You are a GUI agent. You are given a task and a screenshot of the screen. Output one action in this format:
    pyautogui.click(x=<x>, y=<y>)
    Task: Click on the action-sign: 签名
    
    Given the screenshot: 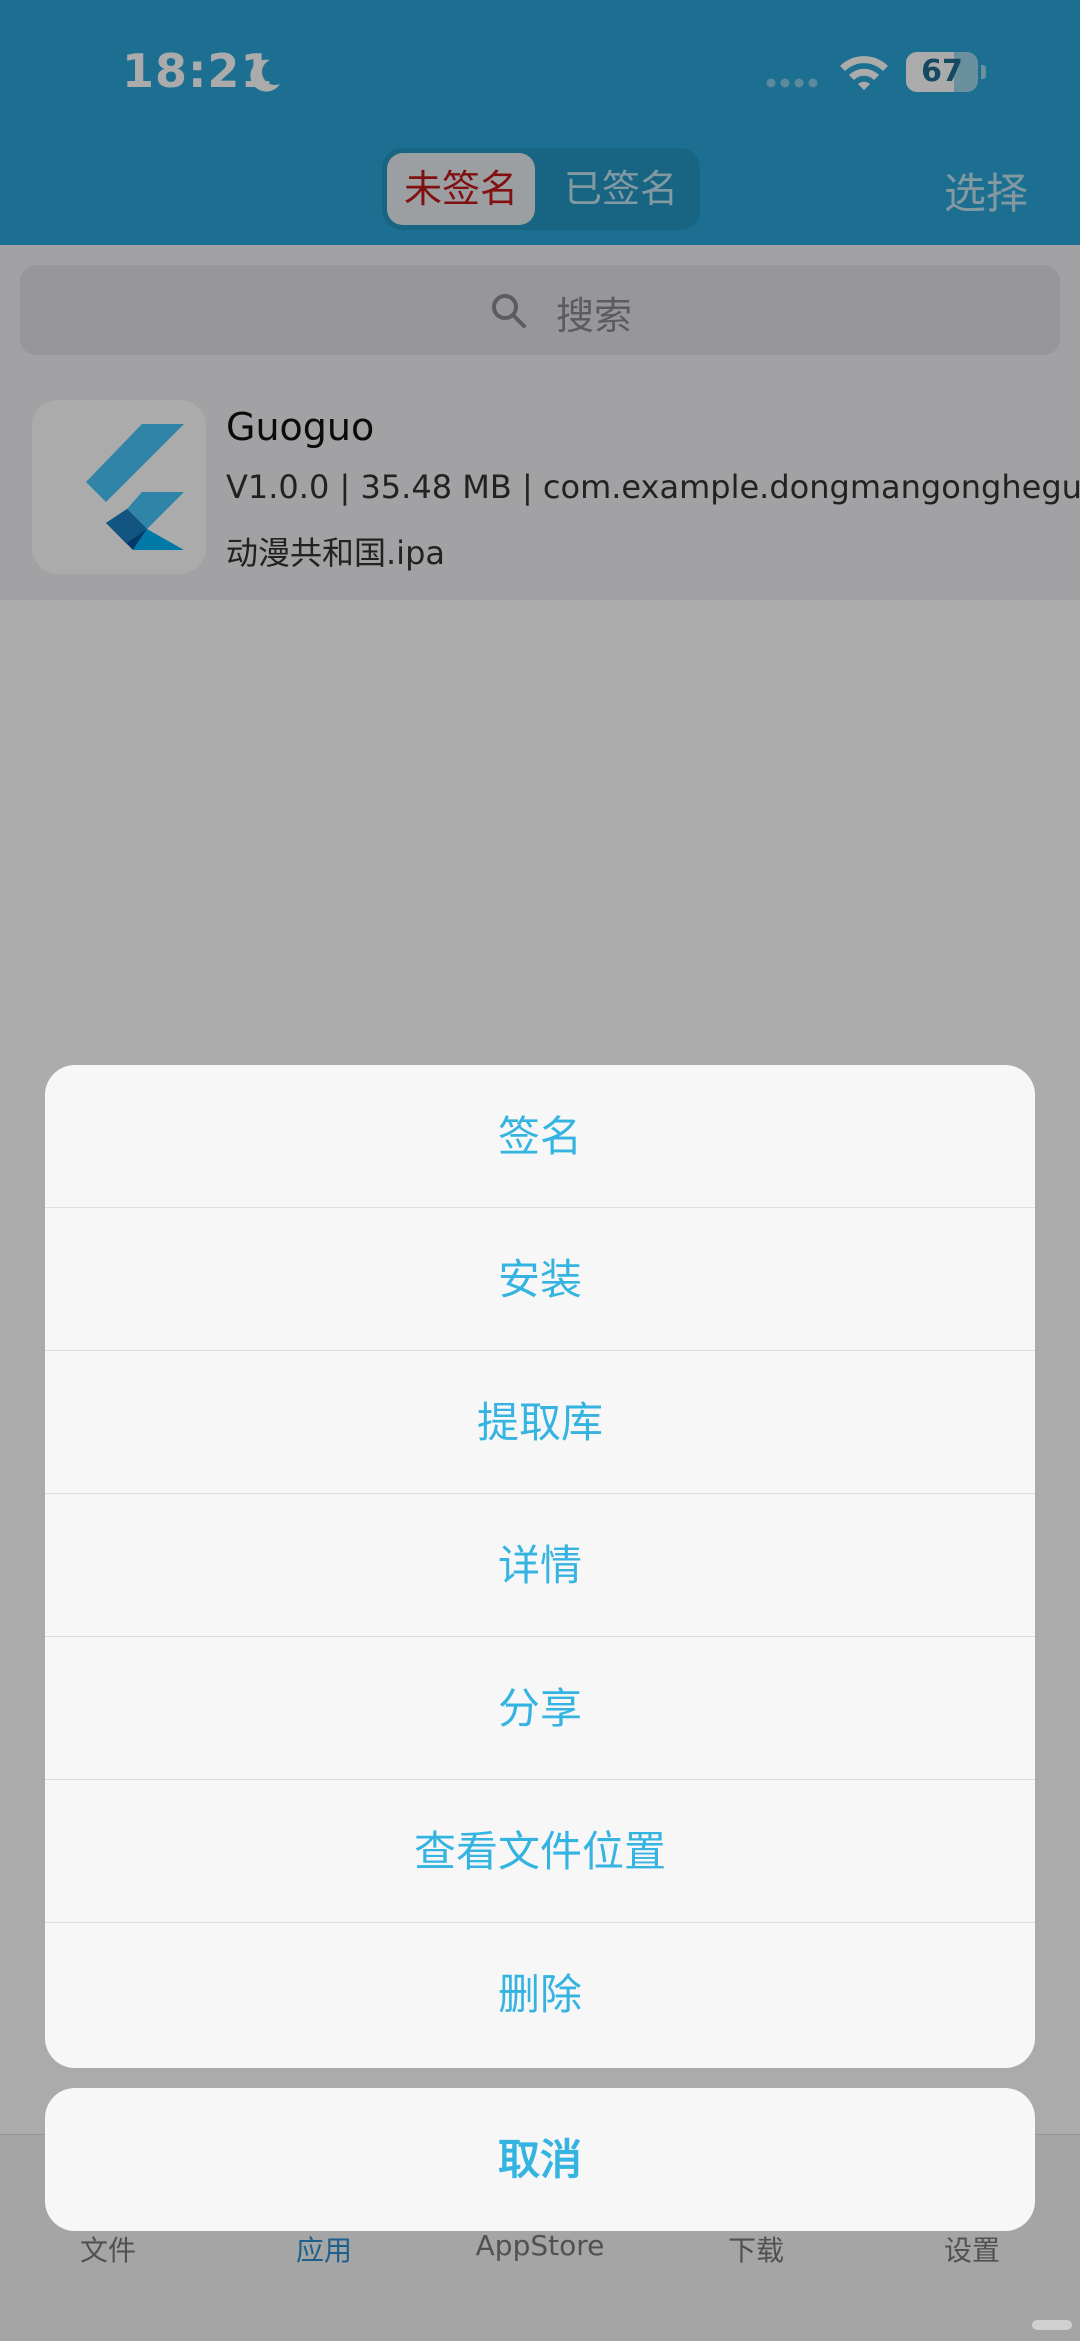 What is the action you would take?
    pyautogui.click(x=540, y=1136)
    